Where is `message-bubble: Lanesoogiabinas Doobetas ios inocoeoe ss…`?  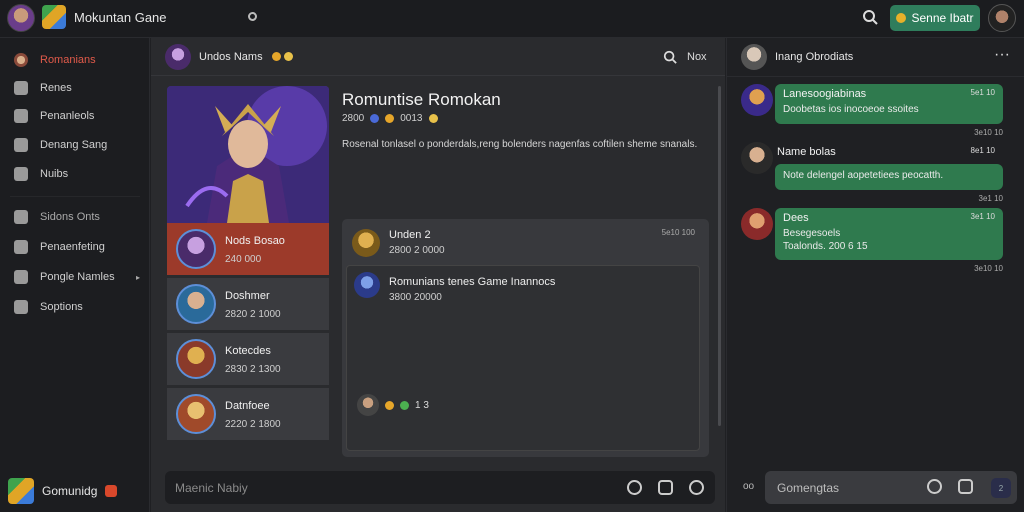 message-bubble: Lanesoogiabinas Doobetas ios inocoeoe ss… is located at coordinates (889, 104).